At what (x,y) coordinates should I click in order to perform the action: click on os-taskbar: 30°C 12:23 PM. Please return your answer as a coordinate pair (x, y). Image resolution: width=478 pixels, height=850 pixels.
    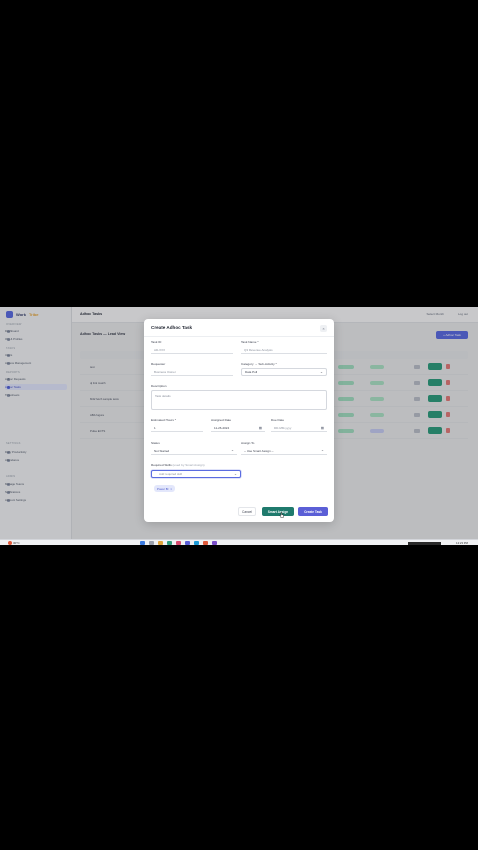
    Looking at the image, I should click on (239, 542).